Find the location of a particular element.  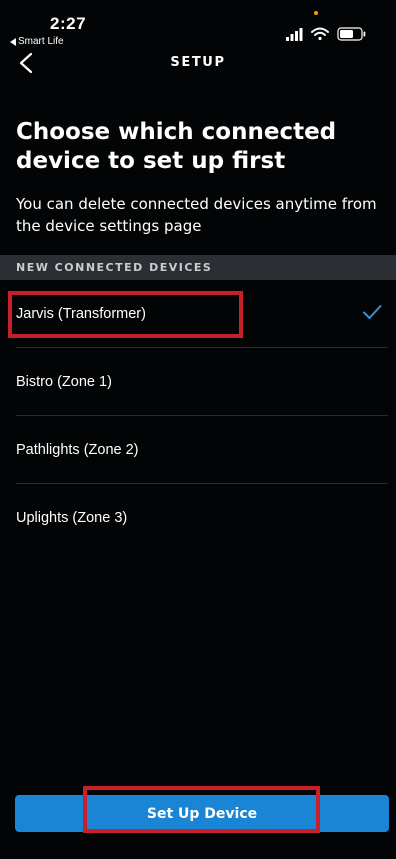

device-item-uplights: Uplights (Zone 3) is located at coordinates (198, 518).